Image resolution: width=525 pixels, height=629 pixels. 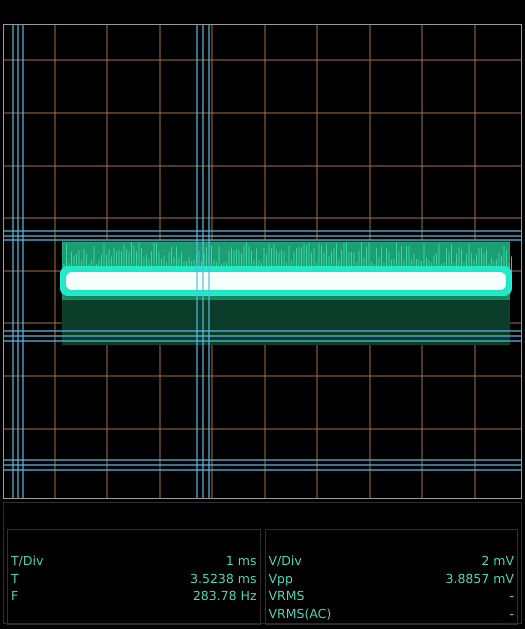 I want to click on measurement-label: F, so click(x=14, y=596).